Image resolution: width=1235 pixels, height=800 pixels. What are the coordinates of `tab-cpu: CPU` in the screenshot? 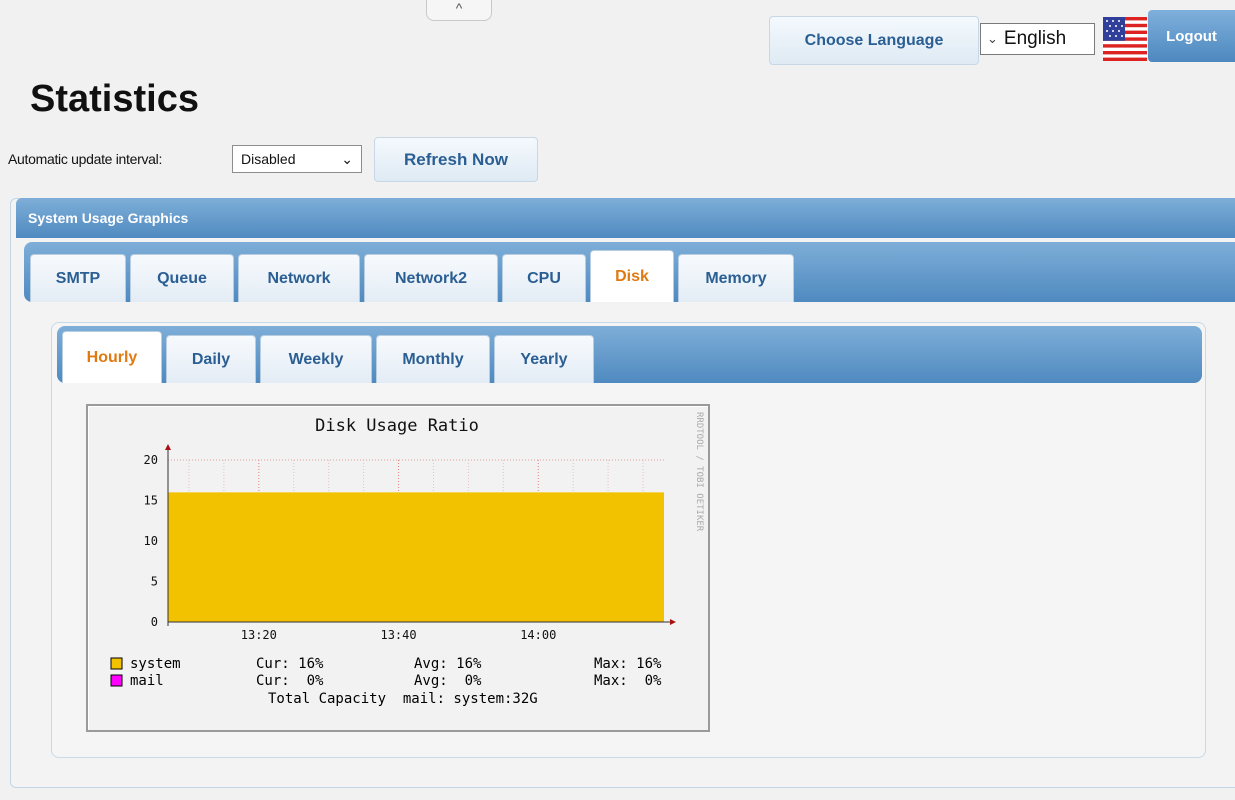 It's located at (544, 278).